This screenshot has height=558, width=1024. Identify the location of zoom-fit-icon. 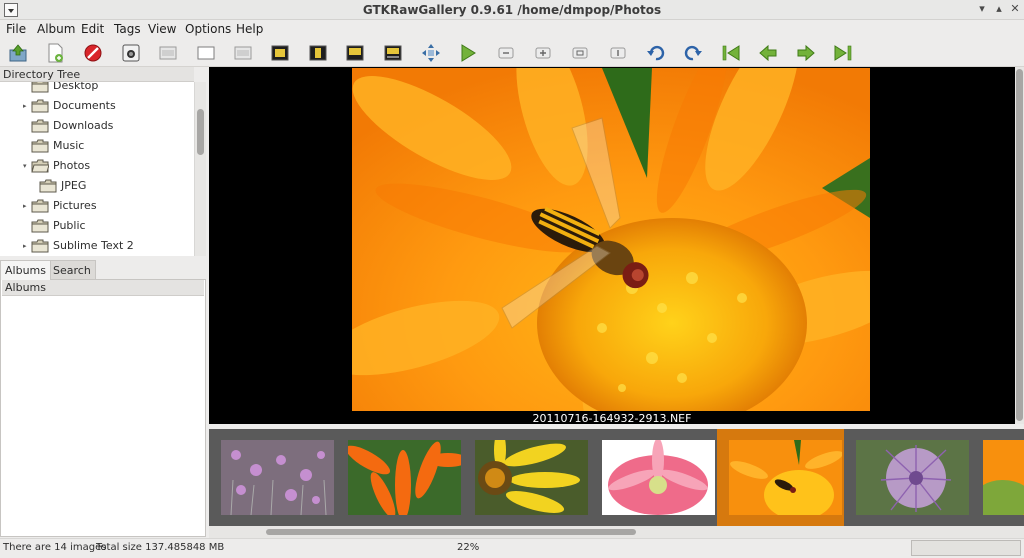
(580, 53).